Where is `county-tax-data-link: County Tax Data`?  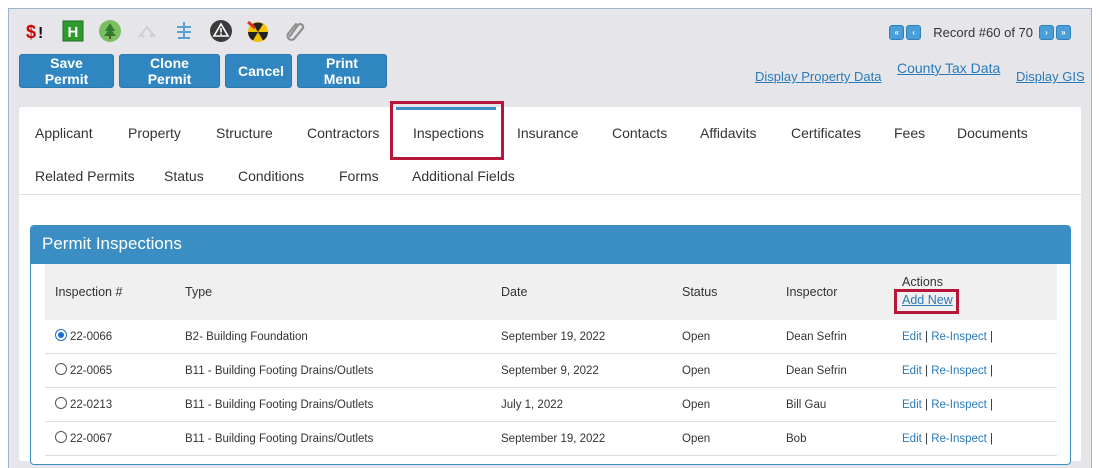 county-tax-data-link: County Tax Data is located at coordinates (948, 68).